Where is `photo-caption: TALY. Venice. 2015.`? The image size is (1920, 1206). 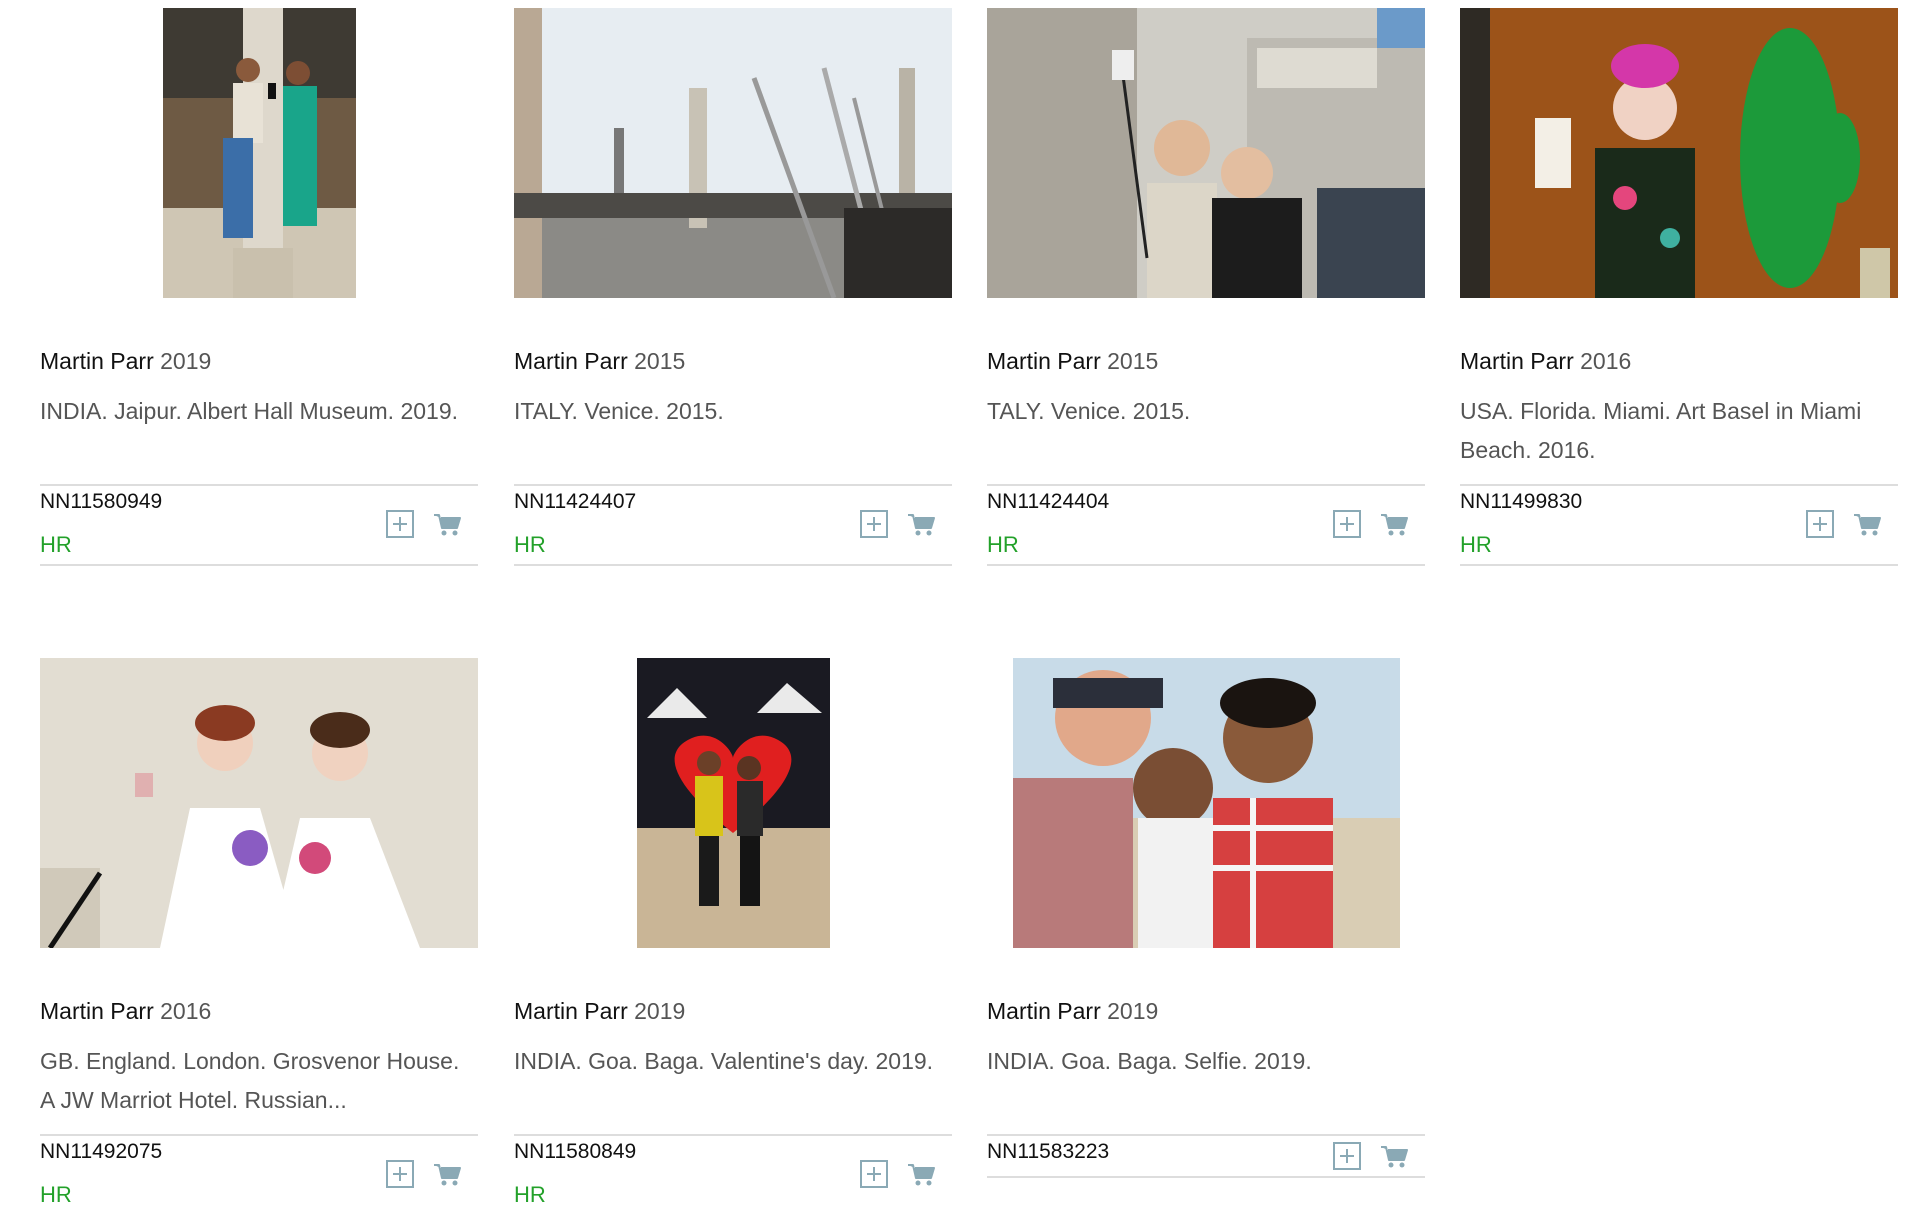 photo-caption: TALY. Venice. 2015. is located at coordinates (1206, 411).